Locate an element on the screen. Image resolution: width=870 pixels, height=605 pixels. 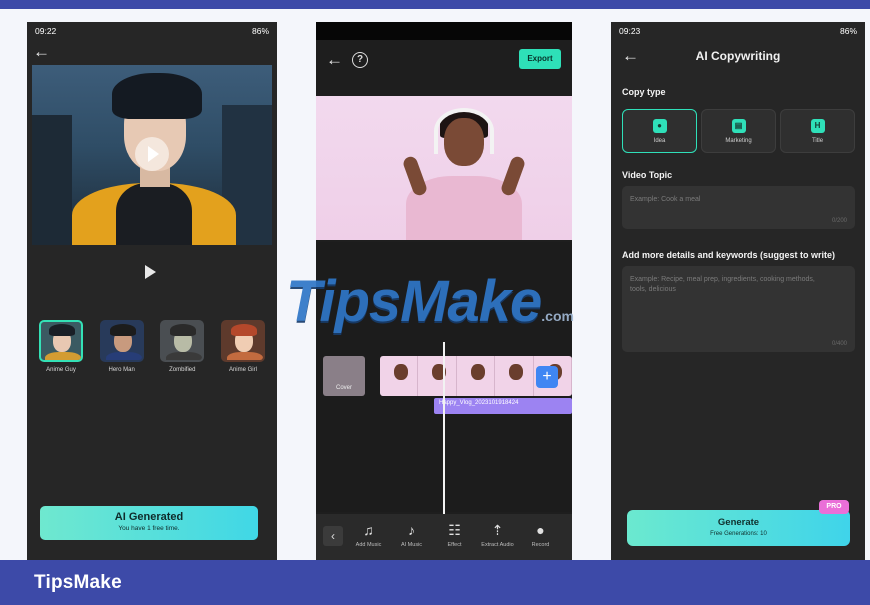
video-topic-counter: 0/200 is located at coordinates (839, 221).